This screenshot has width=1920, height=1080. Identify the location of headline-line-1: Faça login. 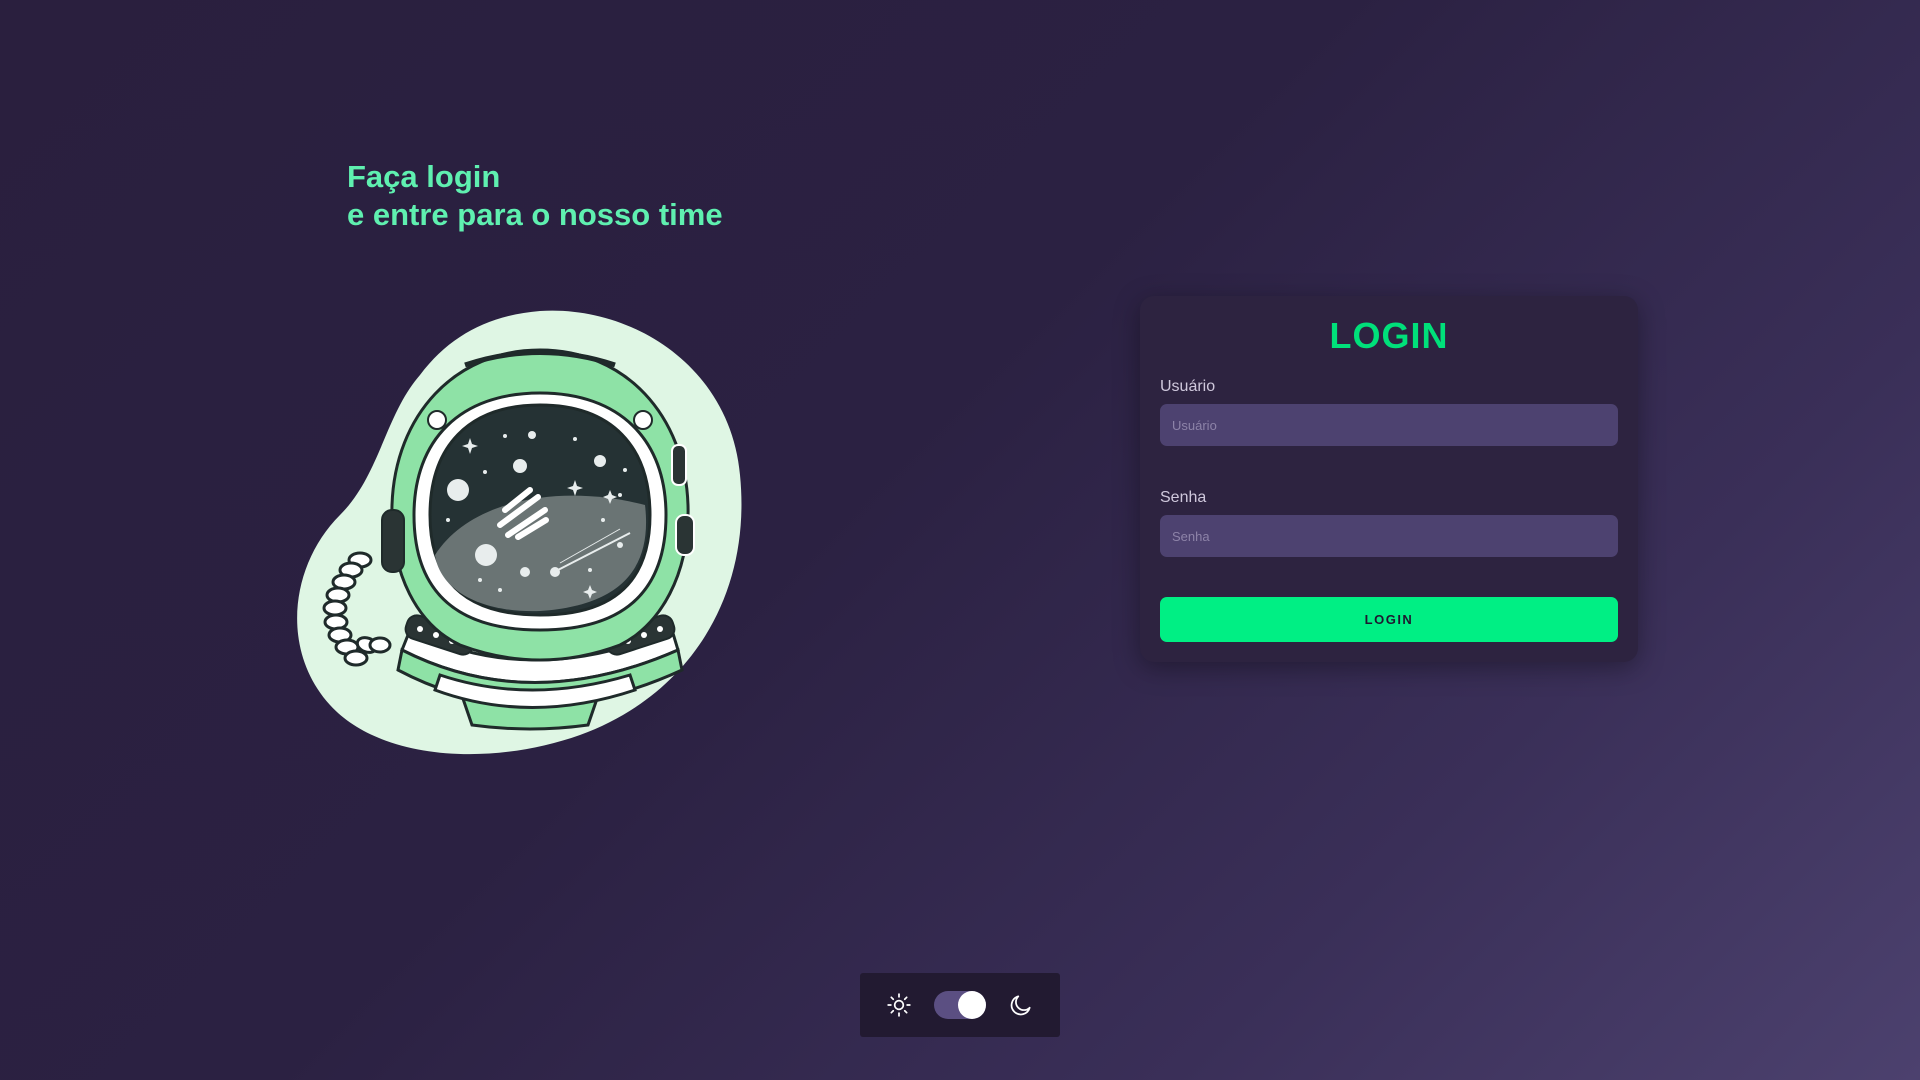
(424, 176).